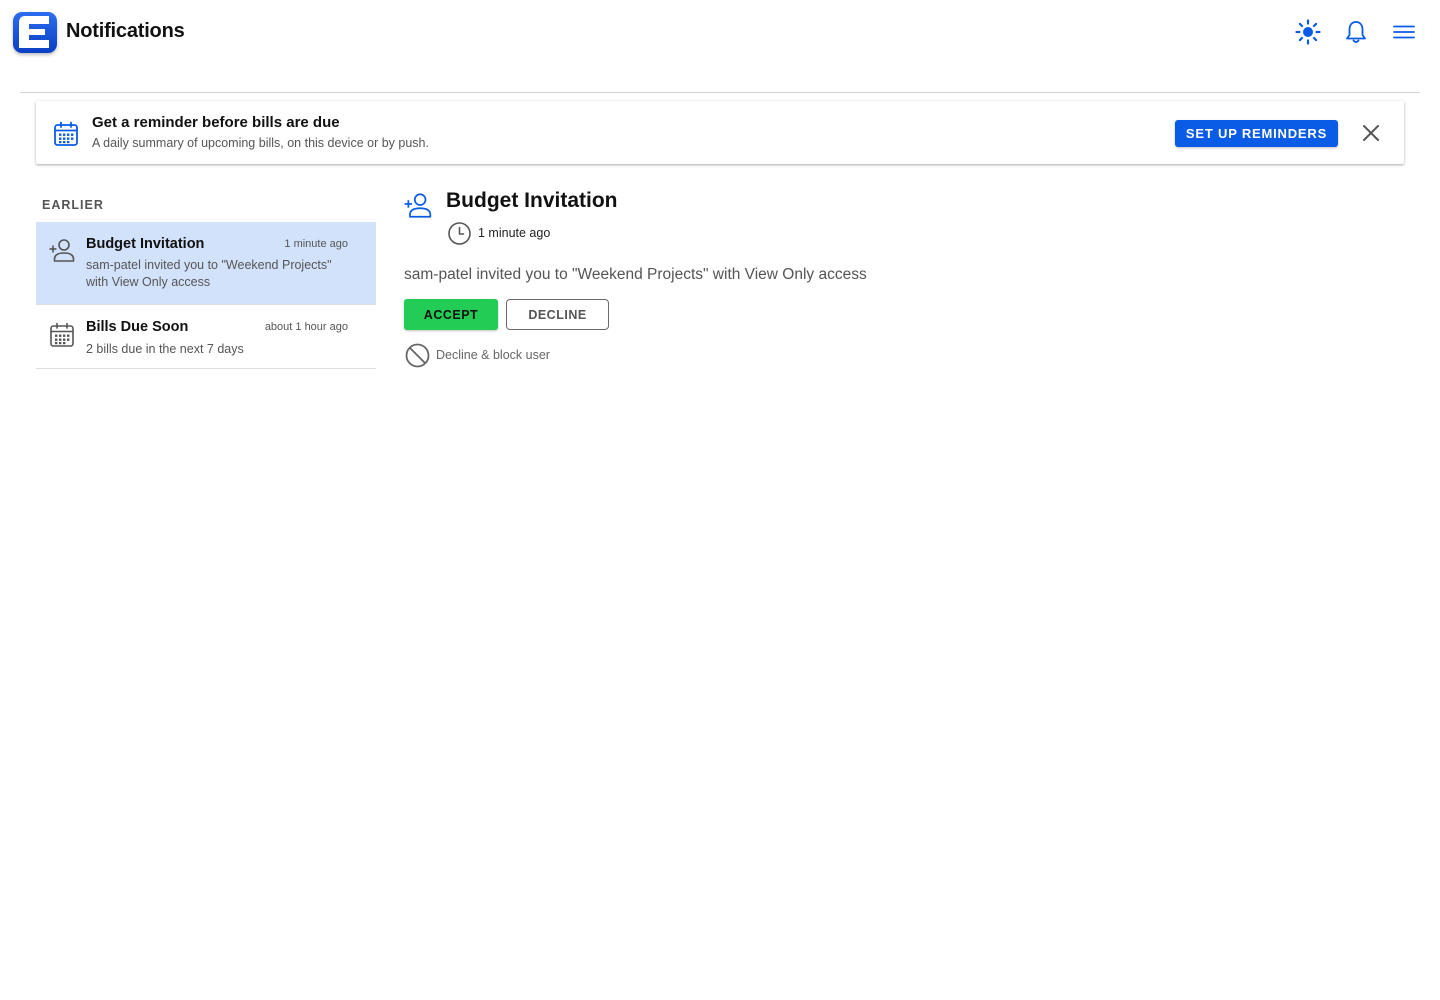  I want to click on decline-button: DECLINE, so click(557, 314).